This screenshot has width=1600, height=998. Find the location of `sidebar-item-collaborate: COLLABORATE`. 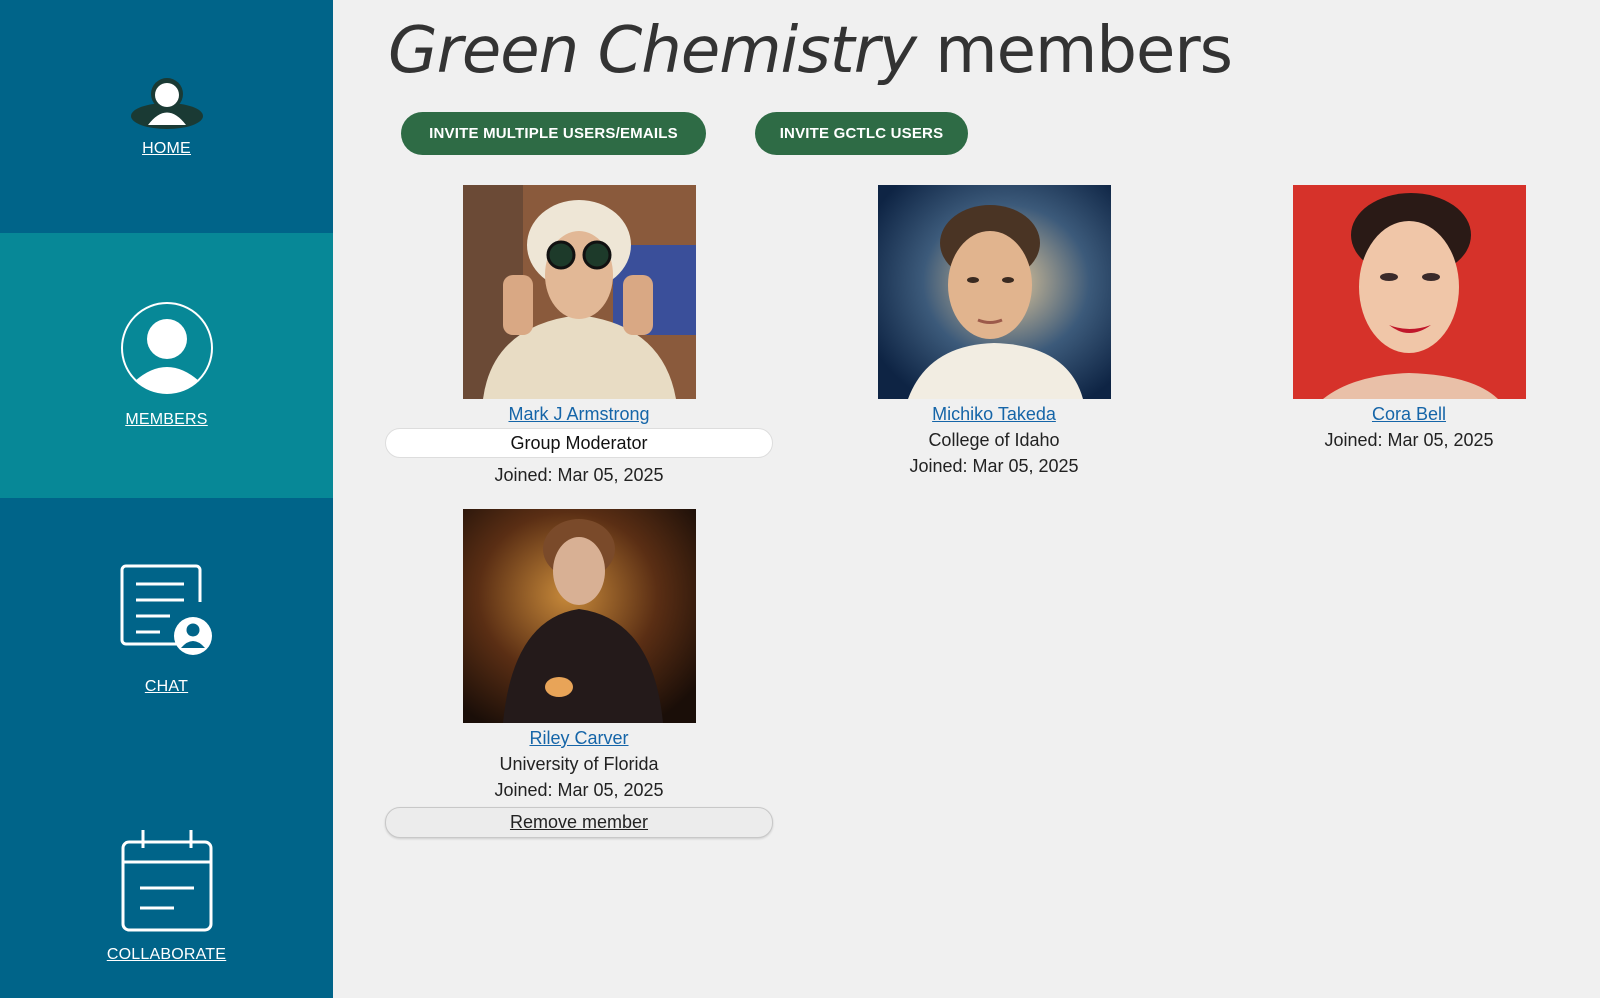

sidebar-item-collaborate: COLLABORATE is located at coordinates (166, 874).